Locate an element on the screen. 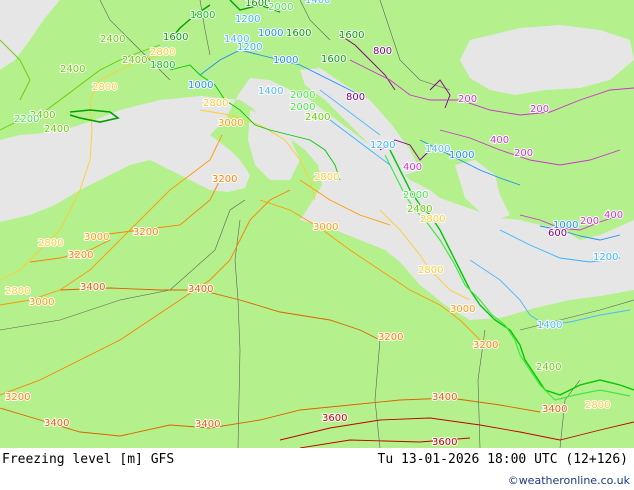 This screenshot has height=490, width=634. valid-time: Tu 13-01-2026 18:00 UTC (12+126) is located at coordinates (502, 459).